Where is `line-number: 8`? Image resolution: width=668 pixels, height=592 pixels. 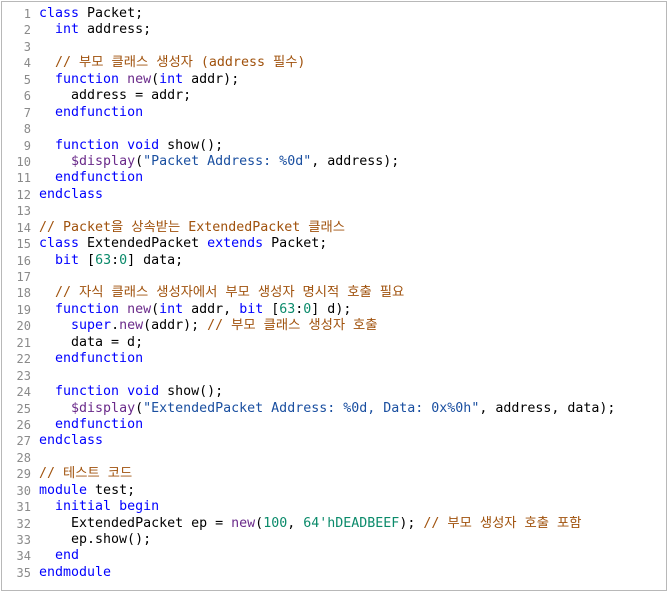 line-number: 8 is located at coordinates (27, 129).